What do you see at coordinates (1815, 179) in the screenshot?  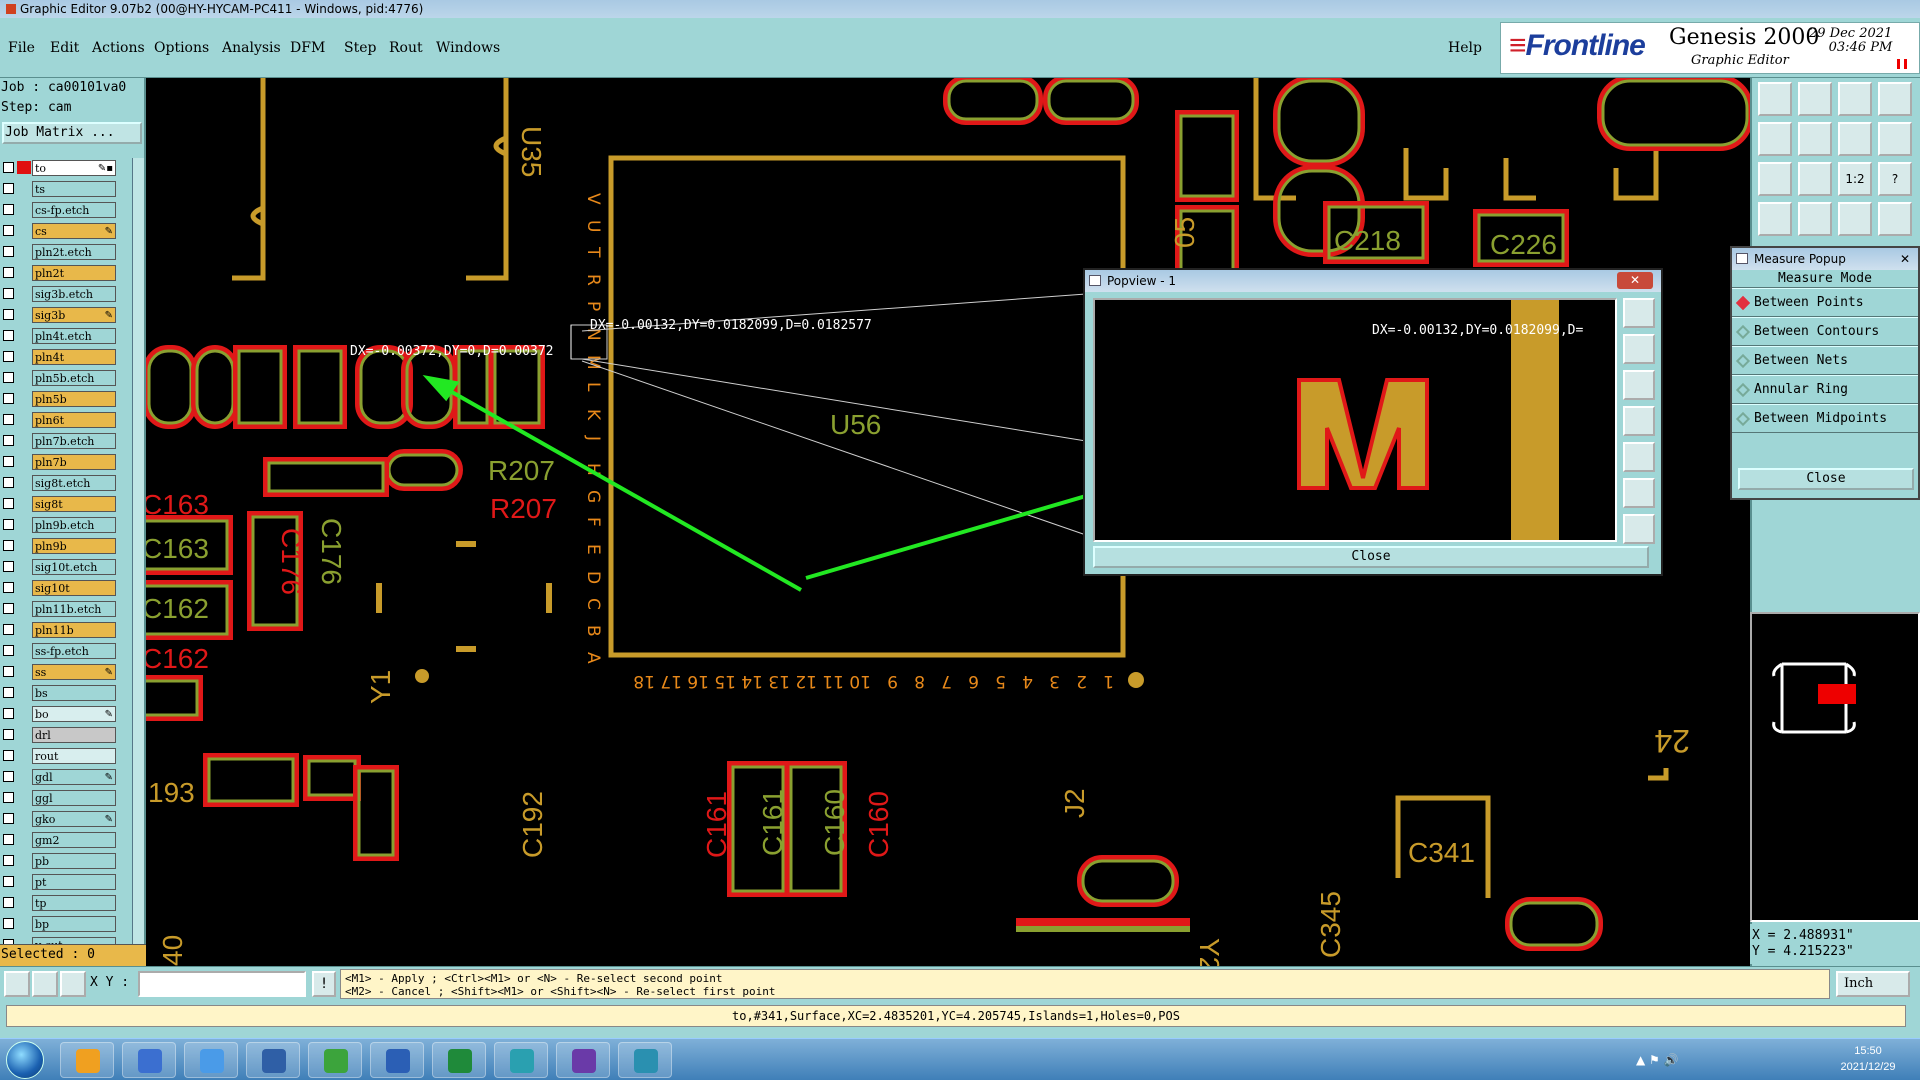 I see `zoom-center-icon` at bounding box center [1815, 179].